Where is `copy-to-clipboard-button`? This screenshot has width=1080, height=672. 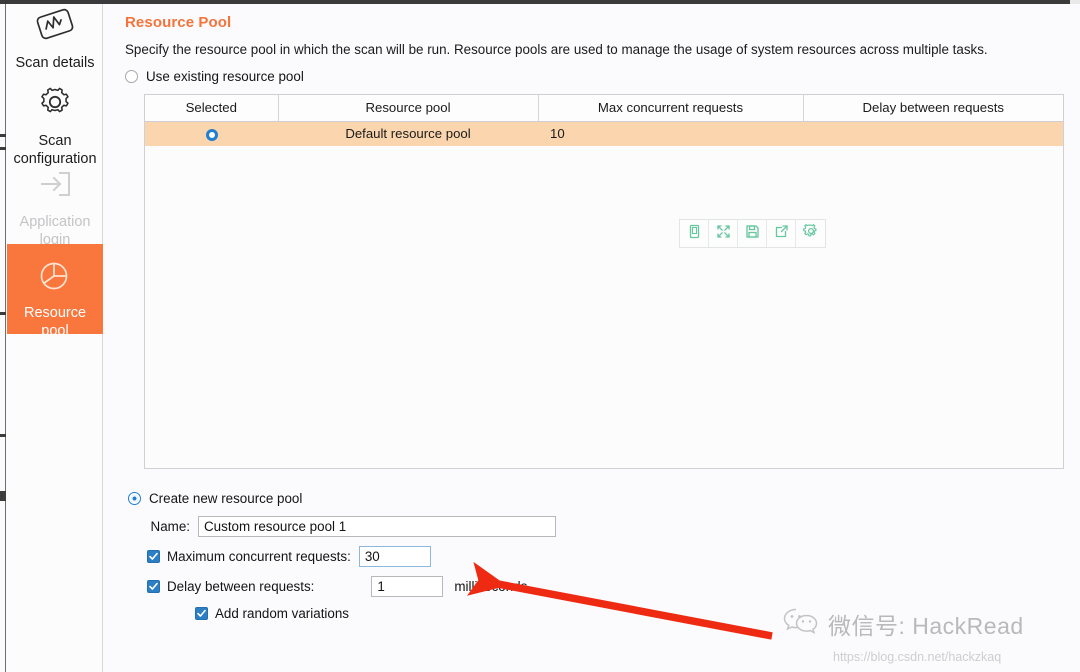 copy-to-clipboard-button is located at coordinates (694, 233).